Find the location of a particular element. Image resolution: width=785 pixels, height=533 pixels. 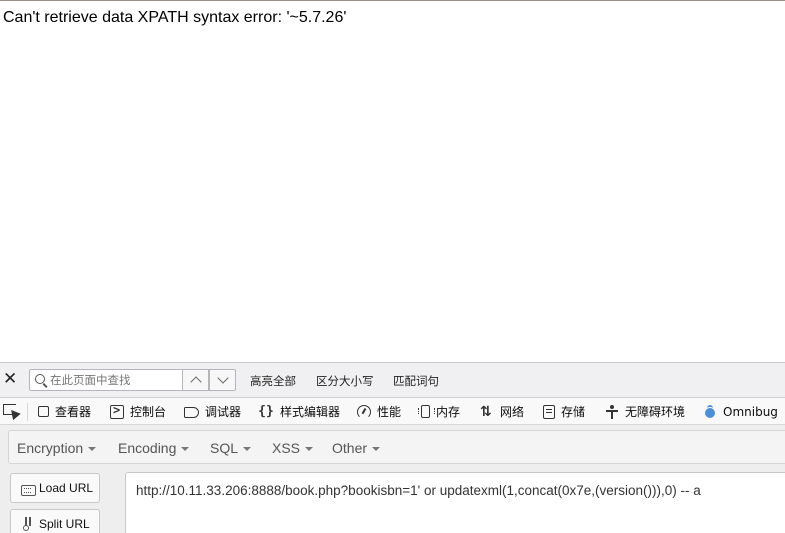

find-input-wrapper is located at coordinates (106, 380).